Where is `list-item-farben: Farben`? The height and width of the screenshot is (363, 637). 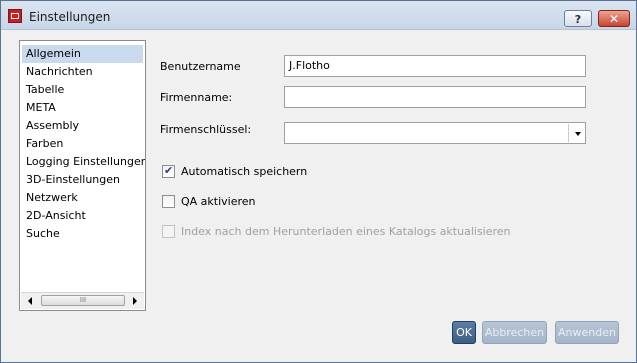 list-item-farben: Farben is located at coordinates (82, 144).